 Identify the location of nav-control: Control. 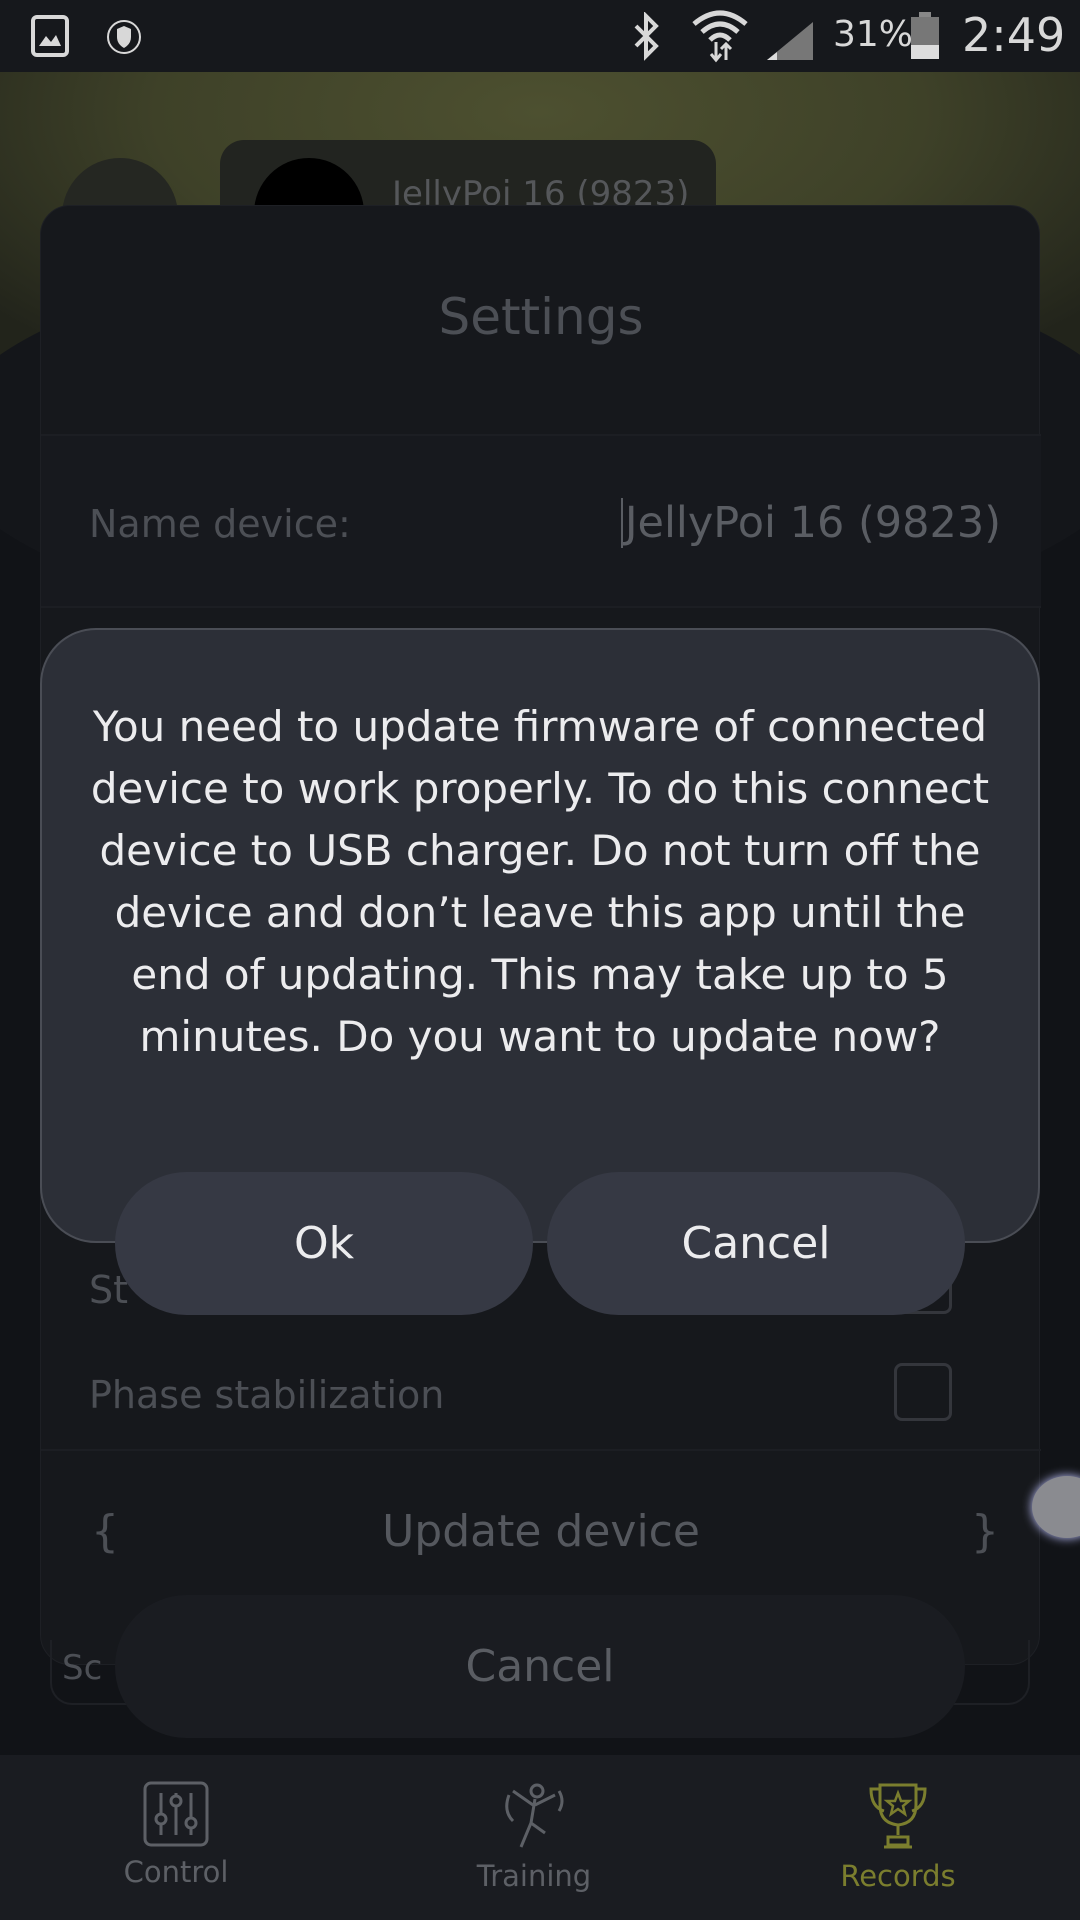
(176, 1837).